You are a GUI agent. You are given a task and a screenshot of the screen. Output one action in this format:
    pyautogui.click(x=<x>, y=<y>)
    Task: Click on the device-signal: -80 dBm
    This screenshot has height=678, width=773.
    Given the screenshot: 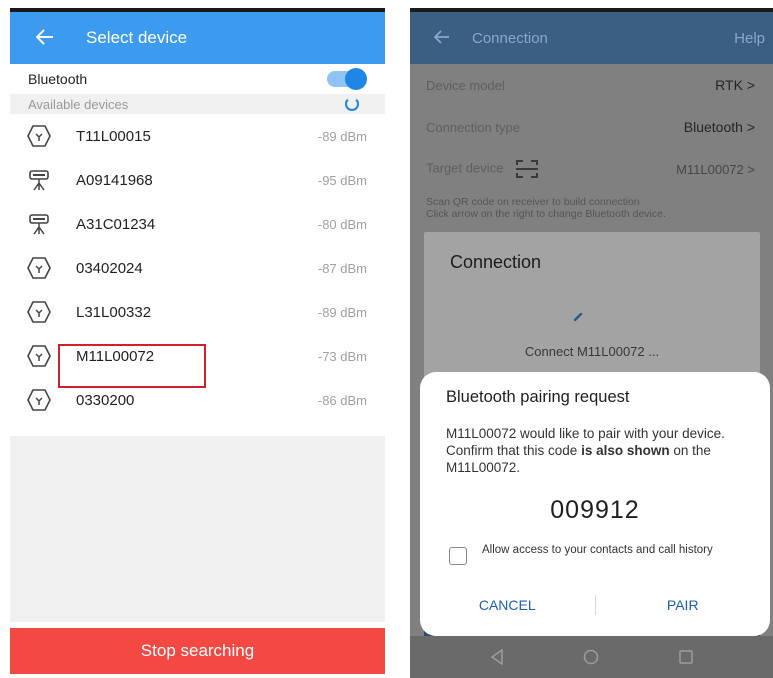 What is the action you would take?
    pyautogui.click(x=342, y=224)
    